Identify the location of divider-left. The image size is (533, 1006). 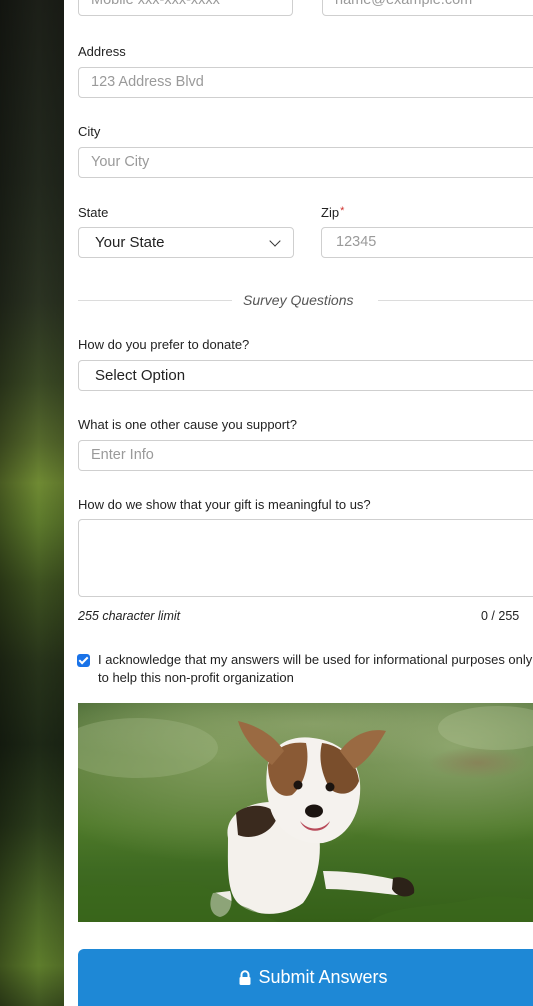
(155, 300).